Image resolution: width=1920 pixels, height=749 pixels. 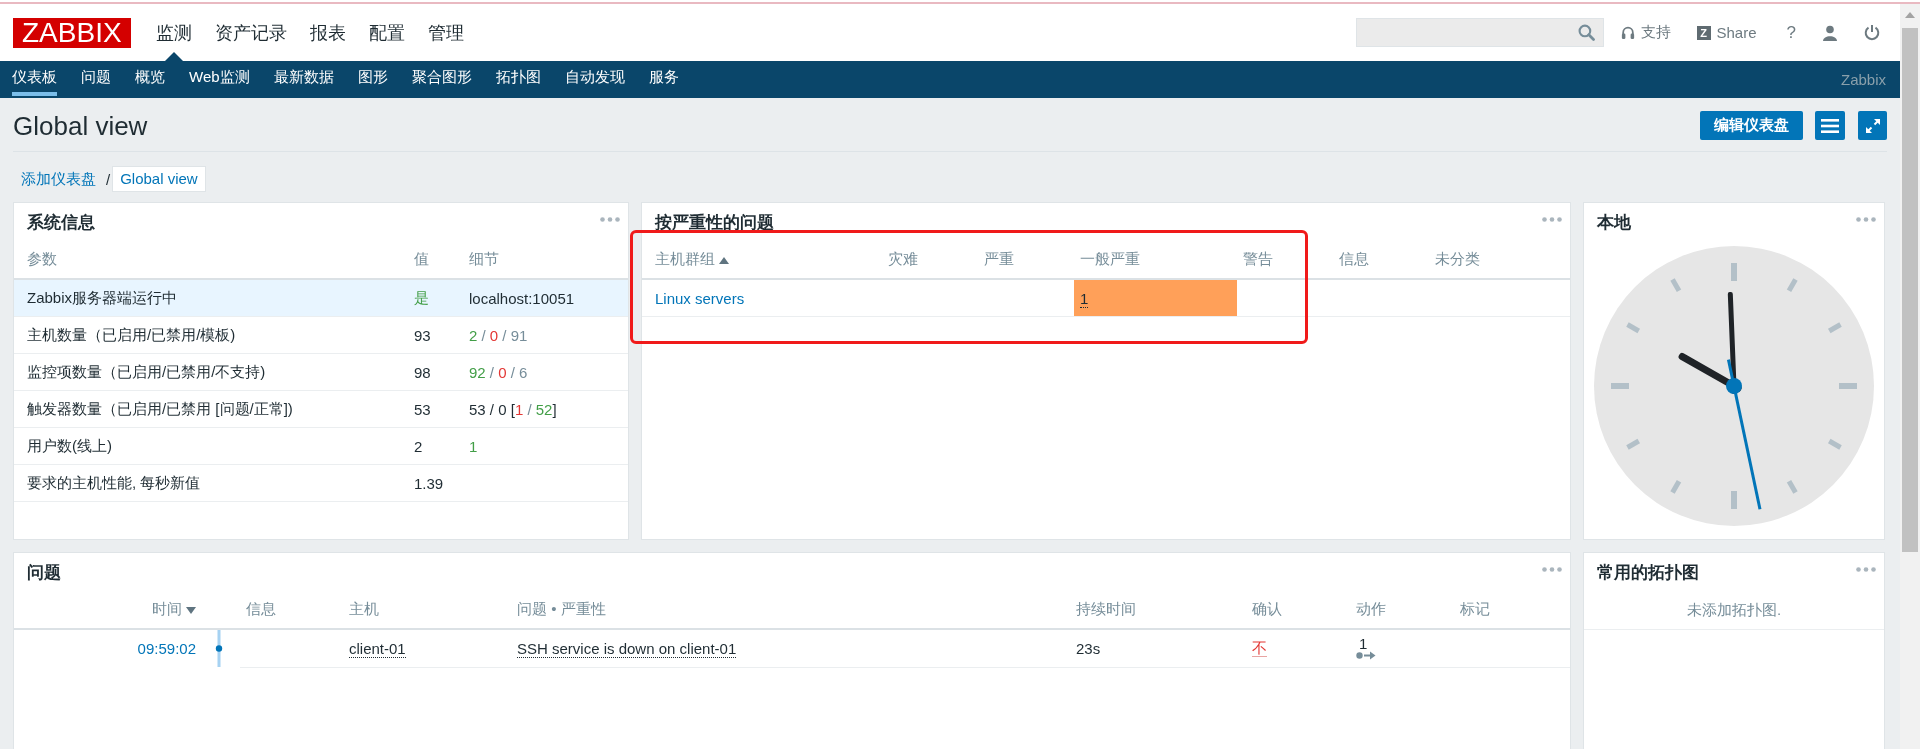 I want to click on edit-dashboard-button: 编辑仪表盘, so click(x=1751, y=125).